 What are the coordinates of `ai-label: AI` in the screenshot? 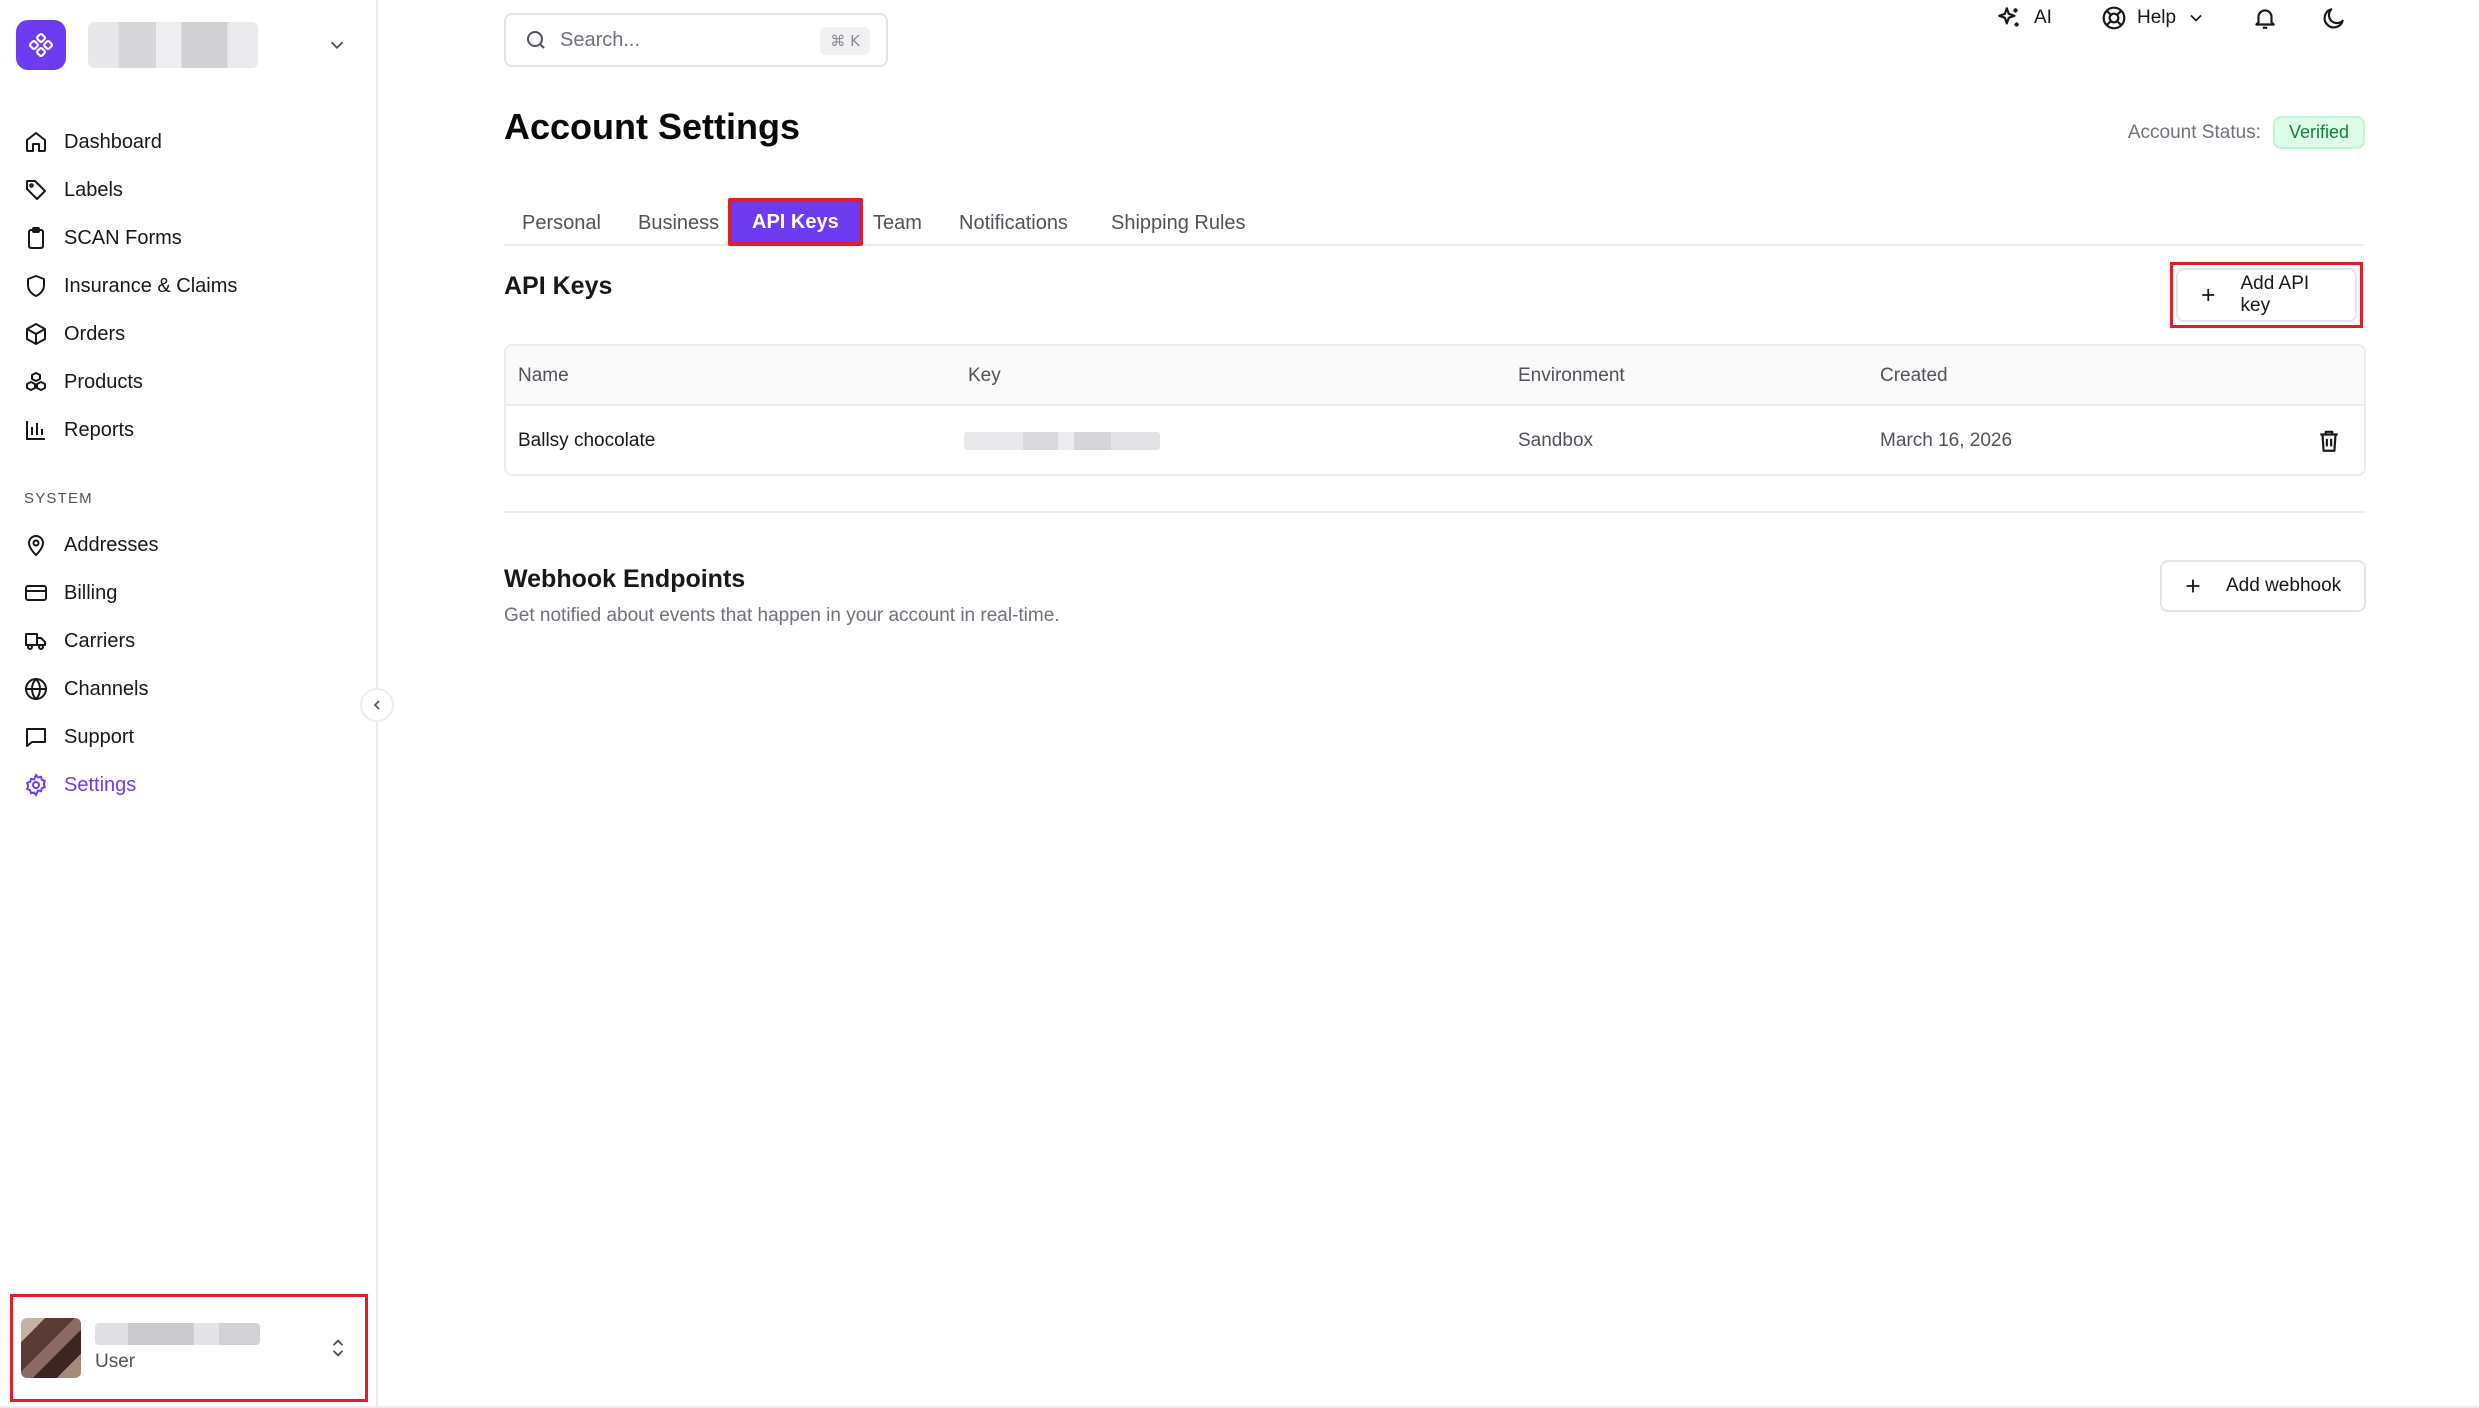 It's located at (2043, 17).